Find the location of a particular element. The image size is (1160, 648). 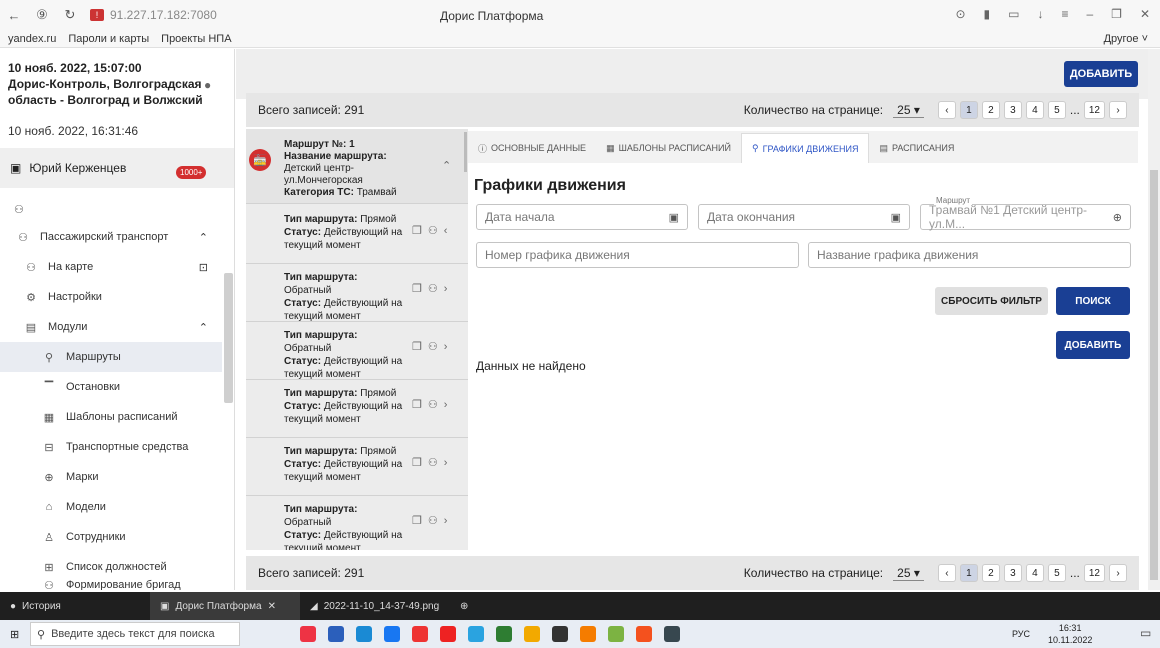

bookmark-yandex: yandex.ru is located at coordinates (32, 39).